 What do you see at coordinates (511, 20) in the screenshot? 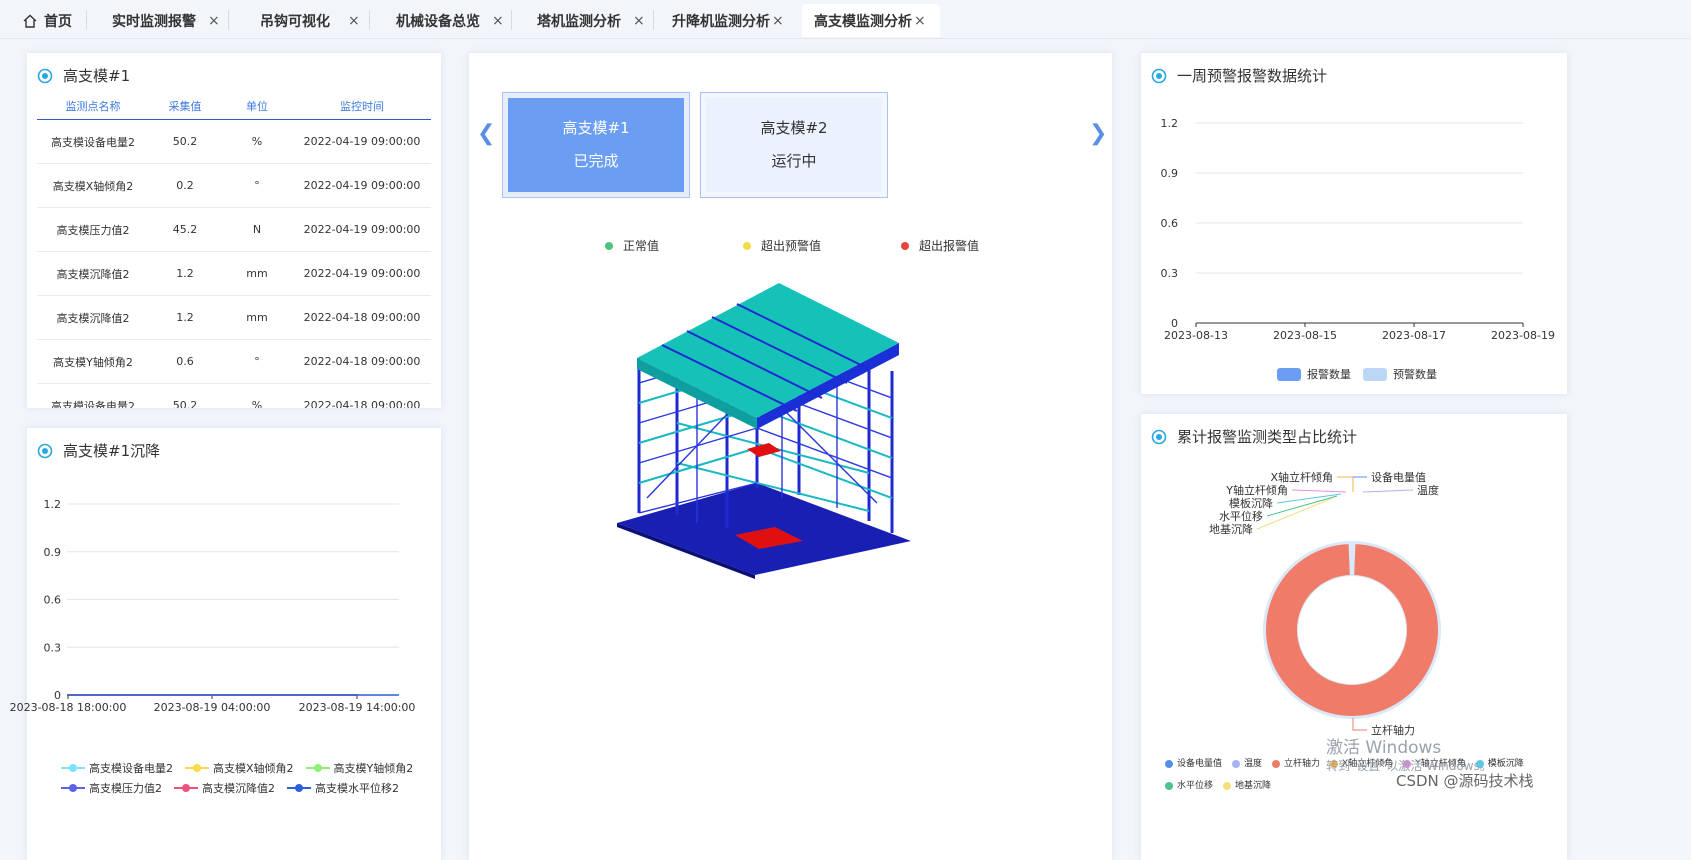
I see `tab-divider` at bounding box center [511, 20].